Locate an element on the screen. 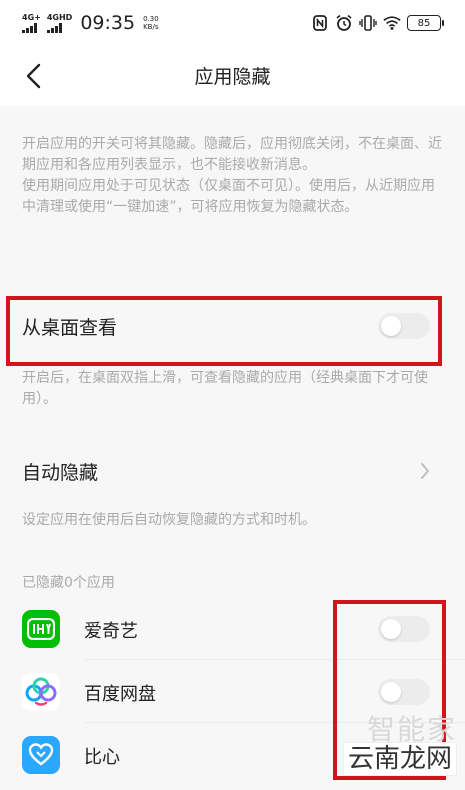  alarm-icon is located at coordinates (344, 23).